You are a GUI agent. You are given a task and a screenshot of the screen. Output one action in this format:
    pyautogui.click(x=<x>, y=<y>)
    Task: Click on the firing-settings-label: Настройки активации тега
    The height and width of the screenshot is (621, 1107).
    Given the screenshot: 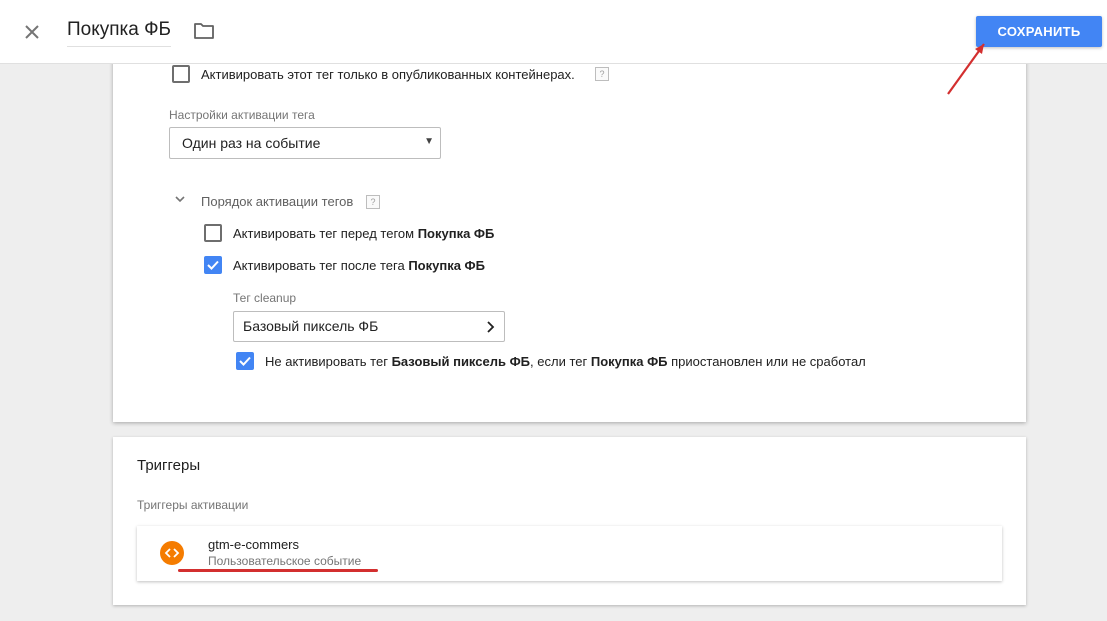 What is the action you would take?
    pyautogui.click(x=242, y=115)
    